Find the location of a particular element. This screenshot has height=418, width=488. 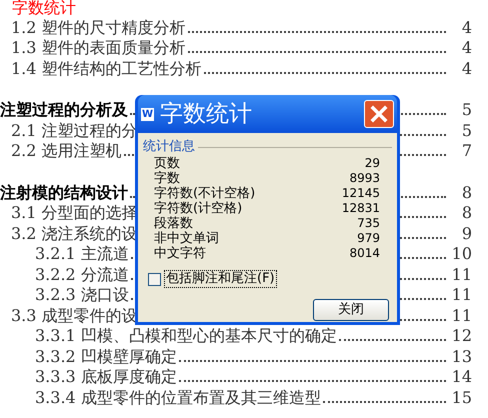

close-button is located at coordinates (379, 114).